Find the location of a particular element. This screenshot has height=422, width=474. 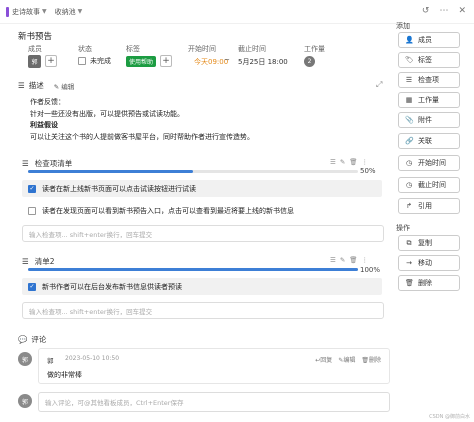

edit-comment-button: ✎编辑 is located at coordinates (346, 359).